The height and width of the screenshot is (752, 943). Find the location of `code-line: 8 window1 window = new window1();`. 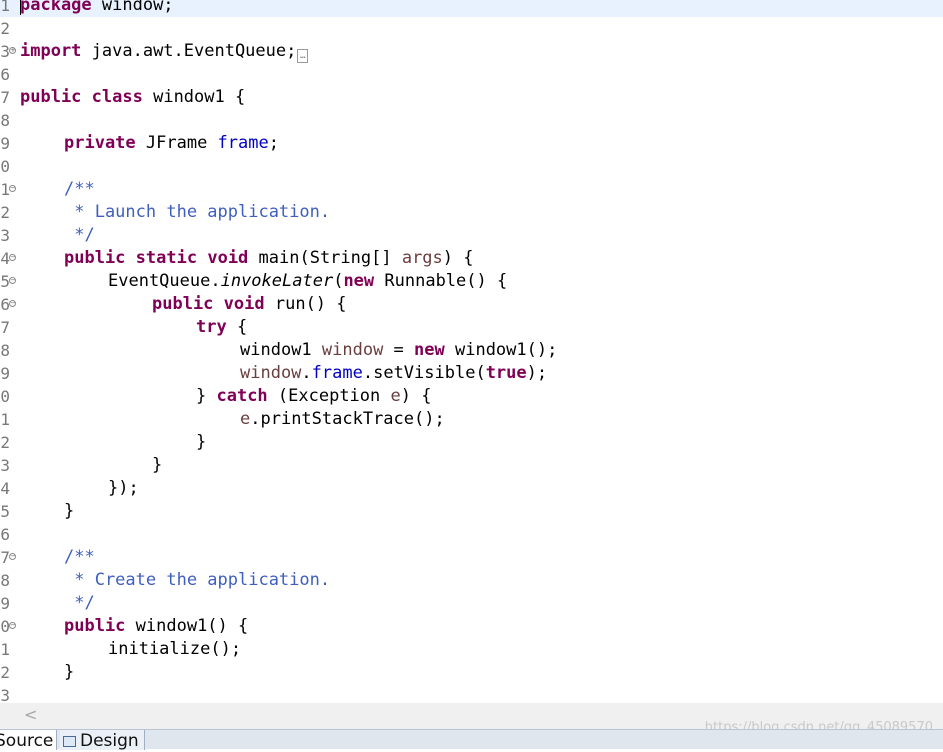

code-line: 8 window1 window = new window1(); is located at coordinates (471, 350).